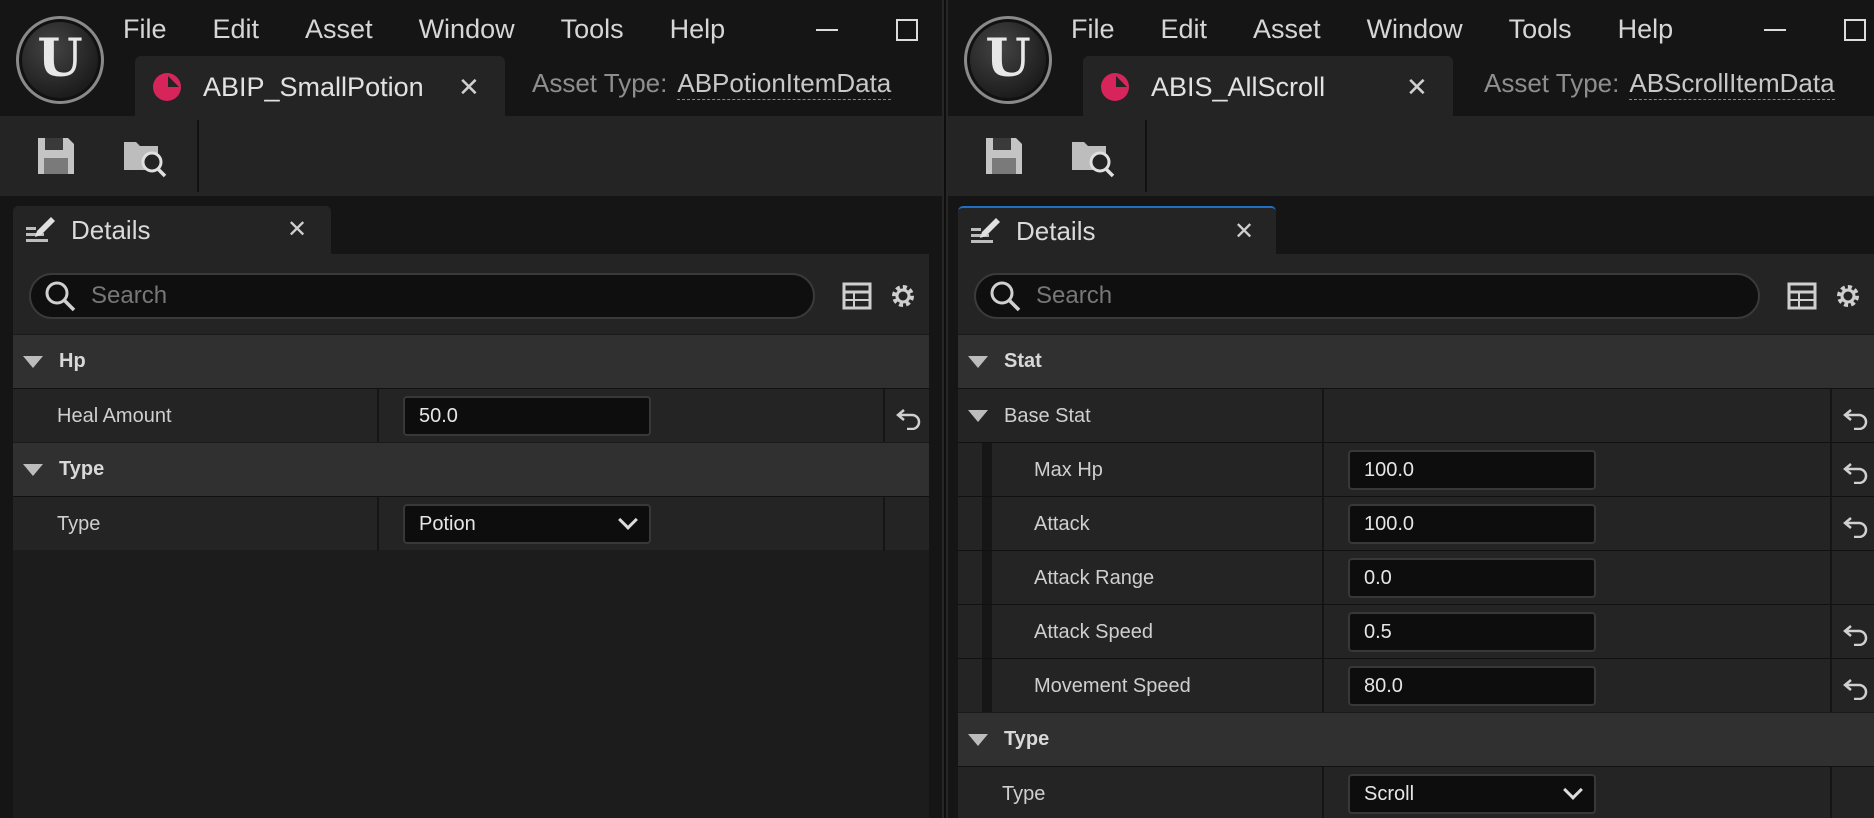 Image resolution: width=1874 pixels, height=818 pixels. Describe the element at coordinates (1416, 361) in the screenshot. I see `category-stat: Stat` at that location.